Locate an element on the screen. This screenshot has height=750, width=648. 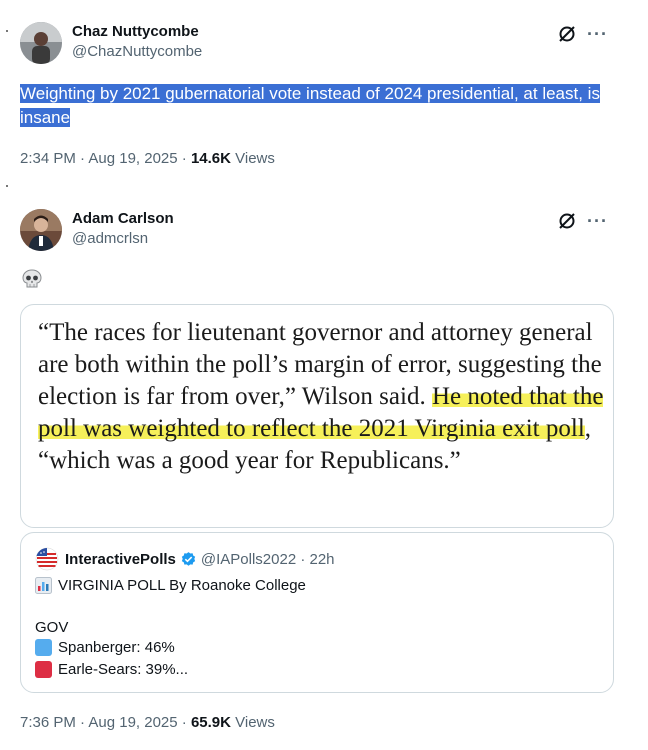
tweet-meta: 7:36 PM · Aug 19, 2025 · 65.9K Views is located at coordinates (147, 722).